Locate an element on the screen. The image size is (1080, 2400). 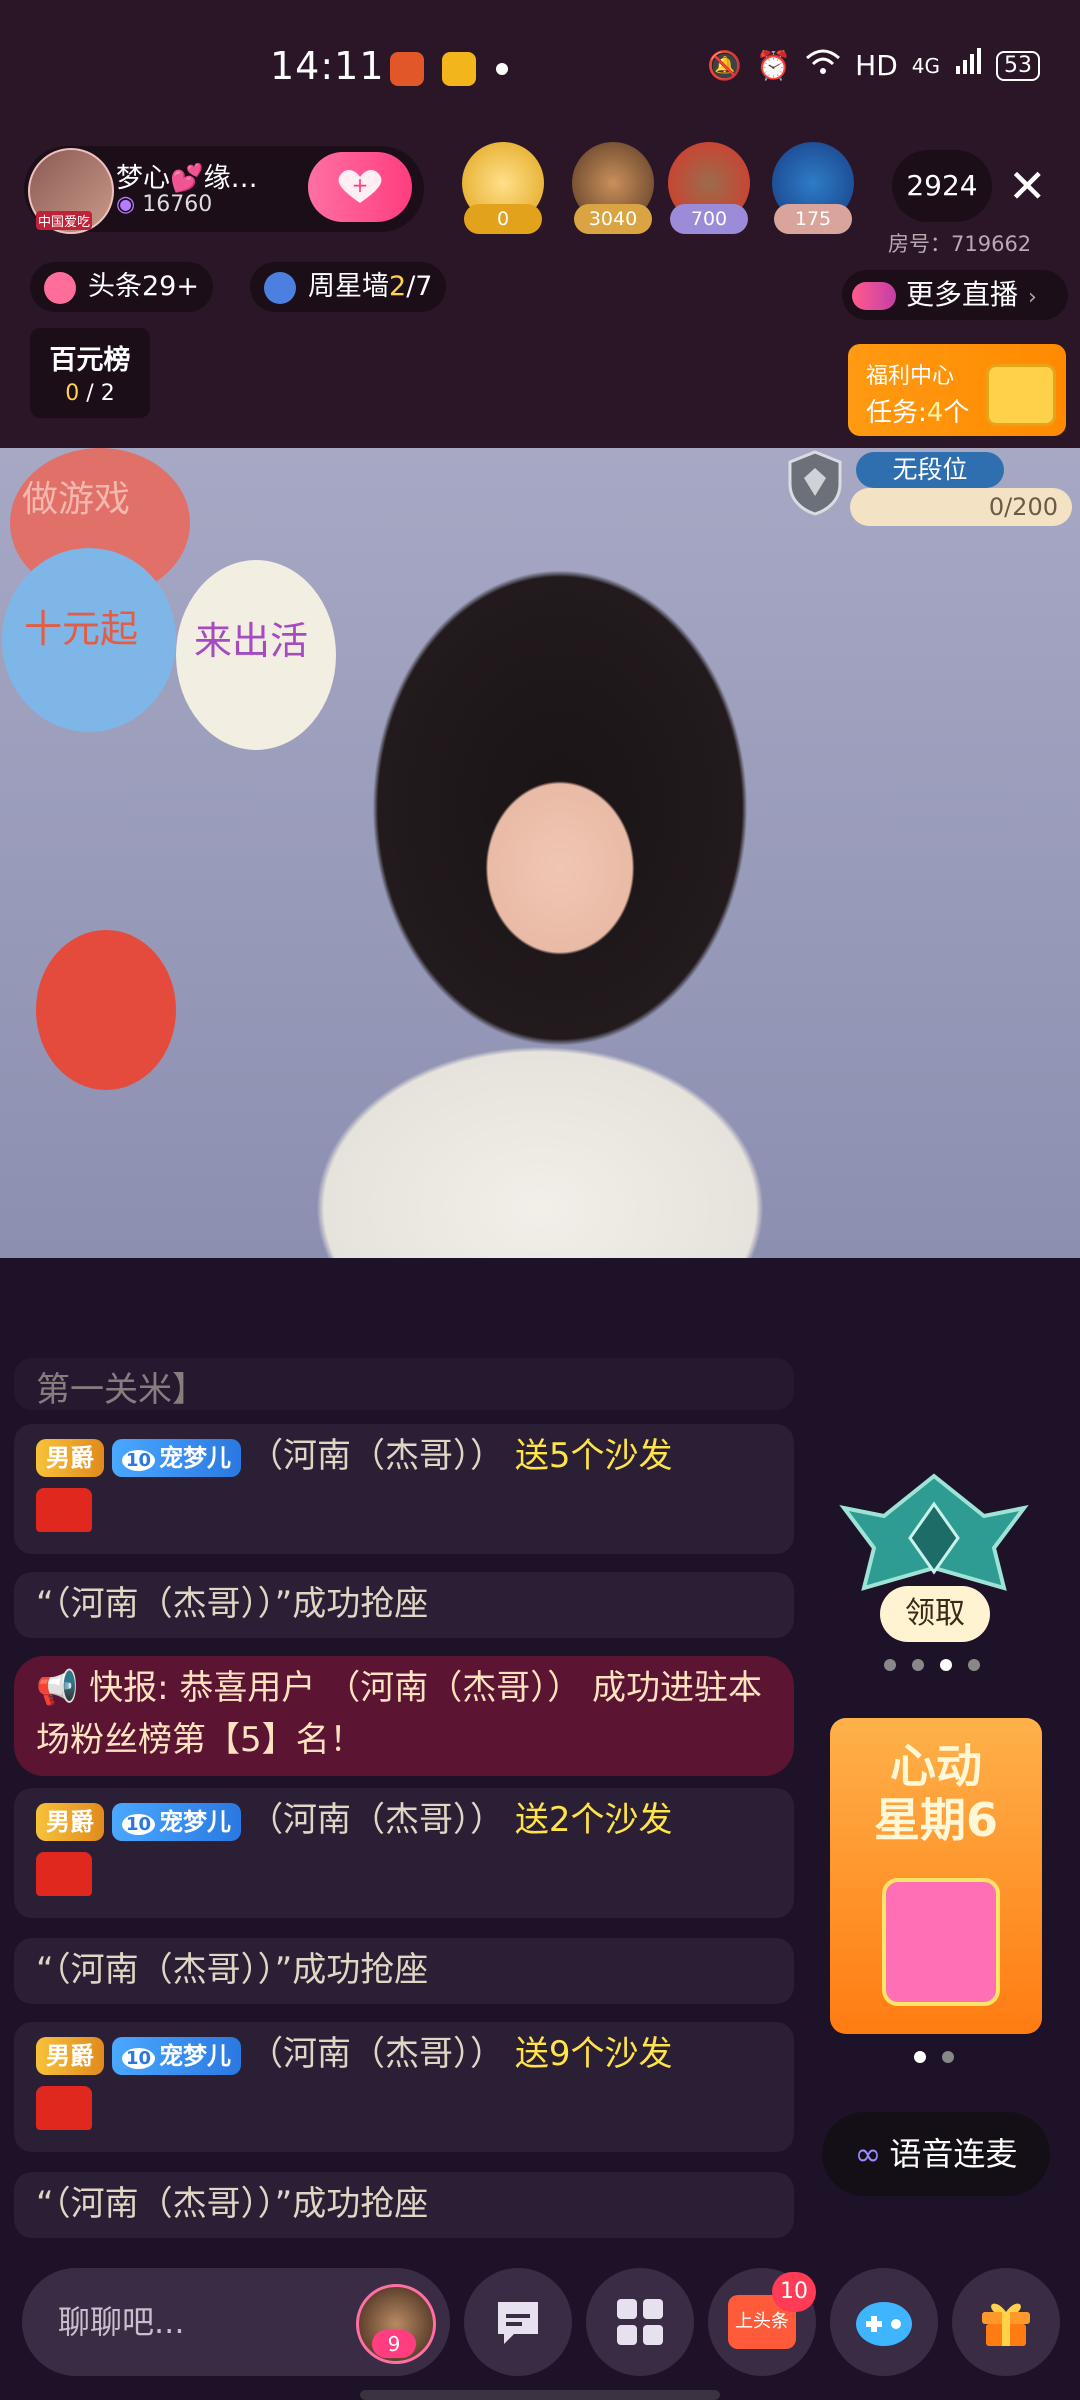
home-indicator is located at coordinates (540, 2395).